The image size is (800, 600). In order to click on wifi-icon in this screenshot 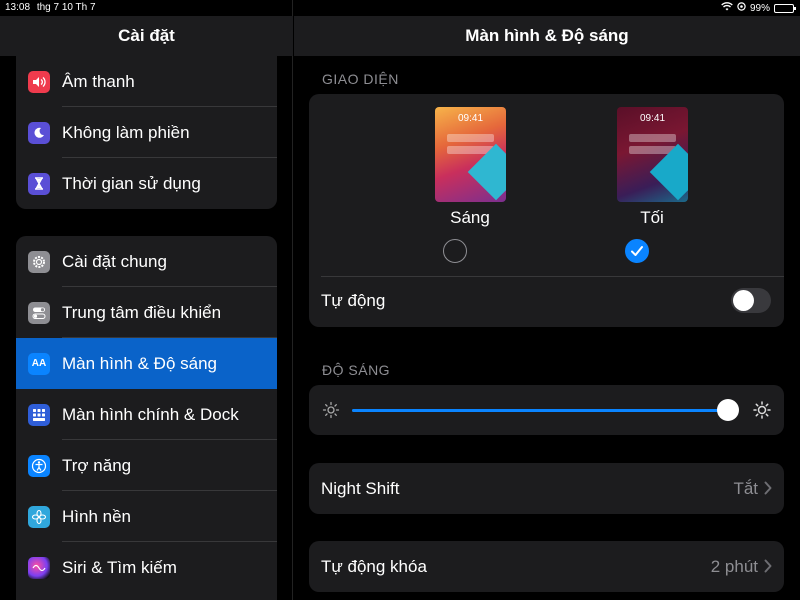, I will do `click(727, 8)`.